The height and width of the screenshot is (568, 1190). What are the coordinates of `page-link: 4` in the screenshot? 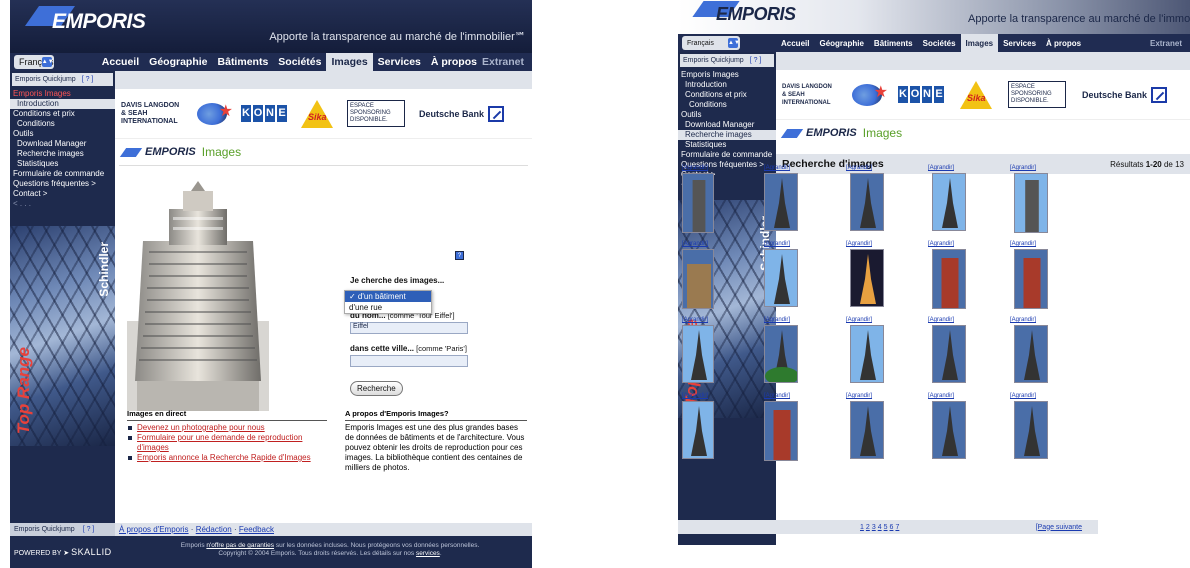 It's located at (880, 527).